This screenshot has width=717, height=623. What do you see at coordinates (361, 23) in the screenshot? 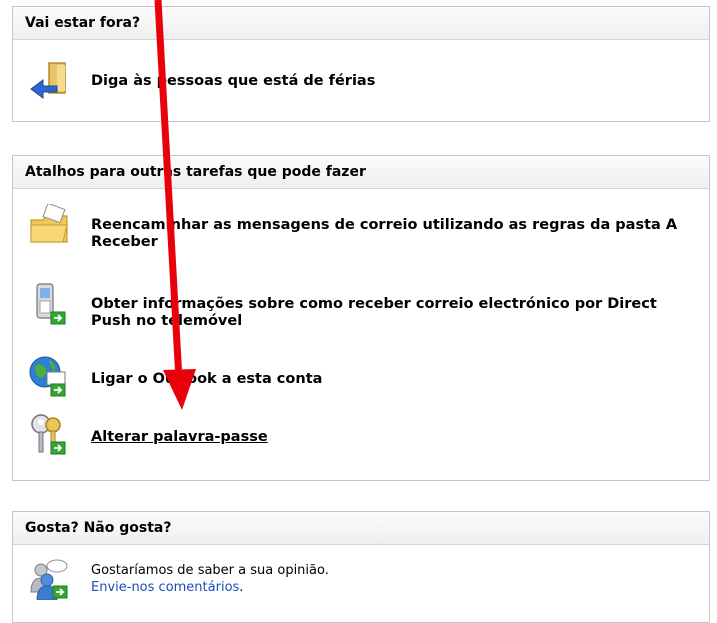
I see `away-panel-header: Vai estar fora?` at bounding box center [361, 23].